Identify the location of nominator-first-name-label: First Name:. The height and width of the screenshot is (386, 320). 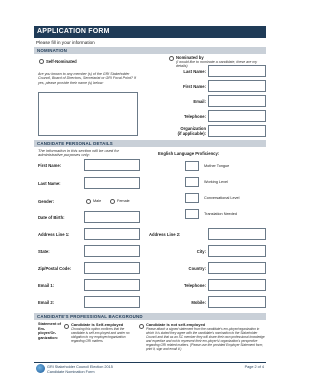
(194, 86).